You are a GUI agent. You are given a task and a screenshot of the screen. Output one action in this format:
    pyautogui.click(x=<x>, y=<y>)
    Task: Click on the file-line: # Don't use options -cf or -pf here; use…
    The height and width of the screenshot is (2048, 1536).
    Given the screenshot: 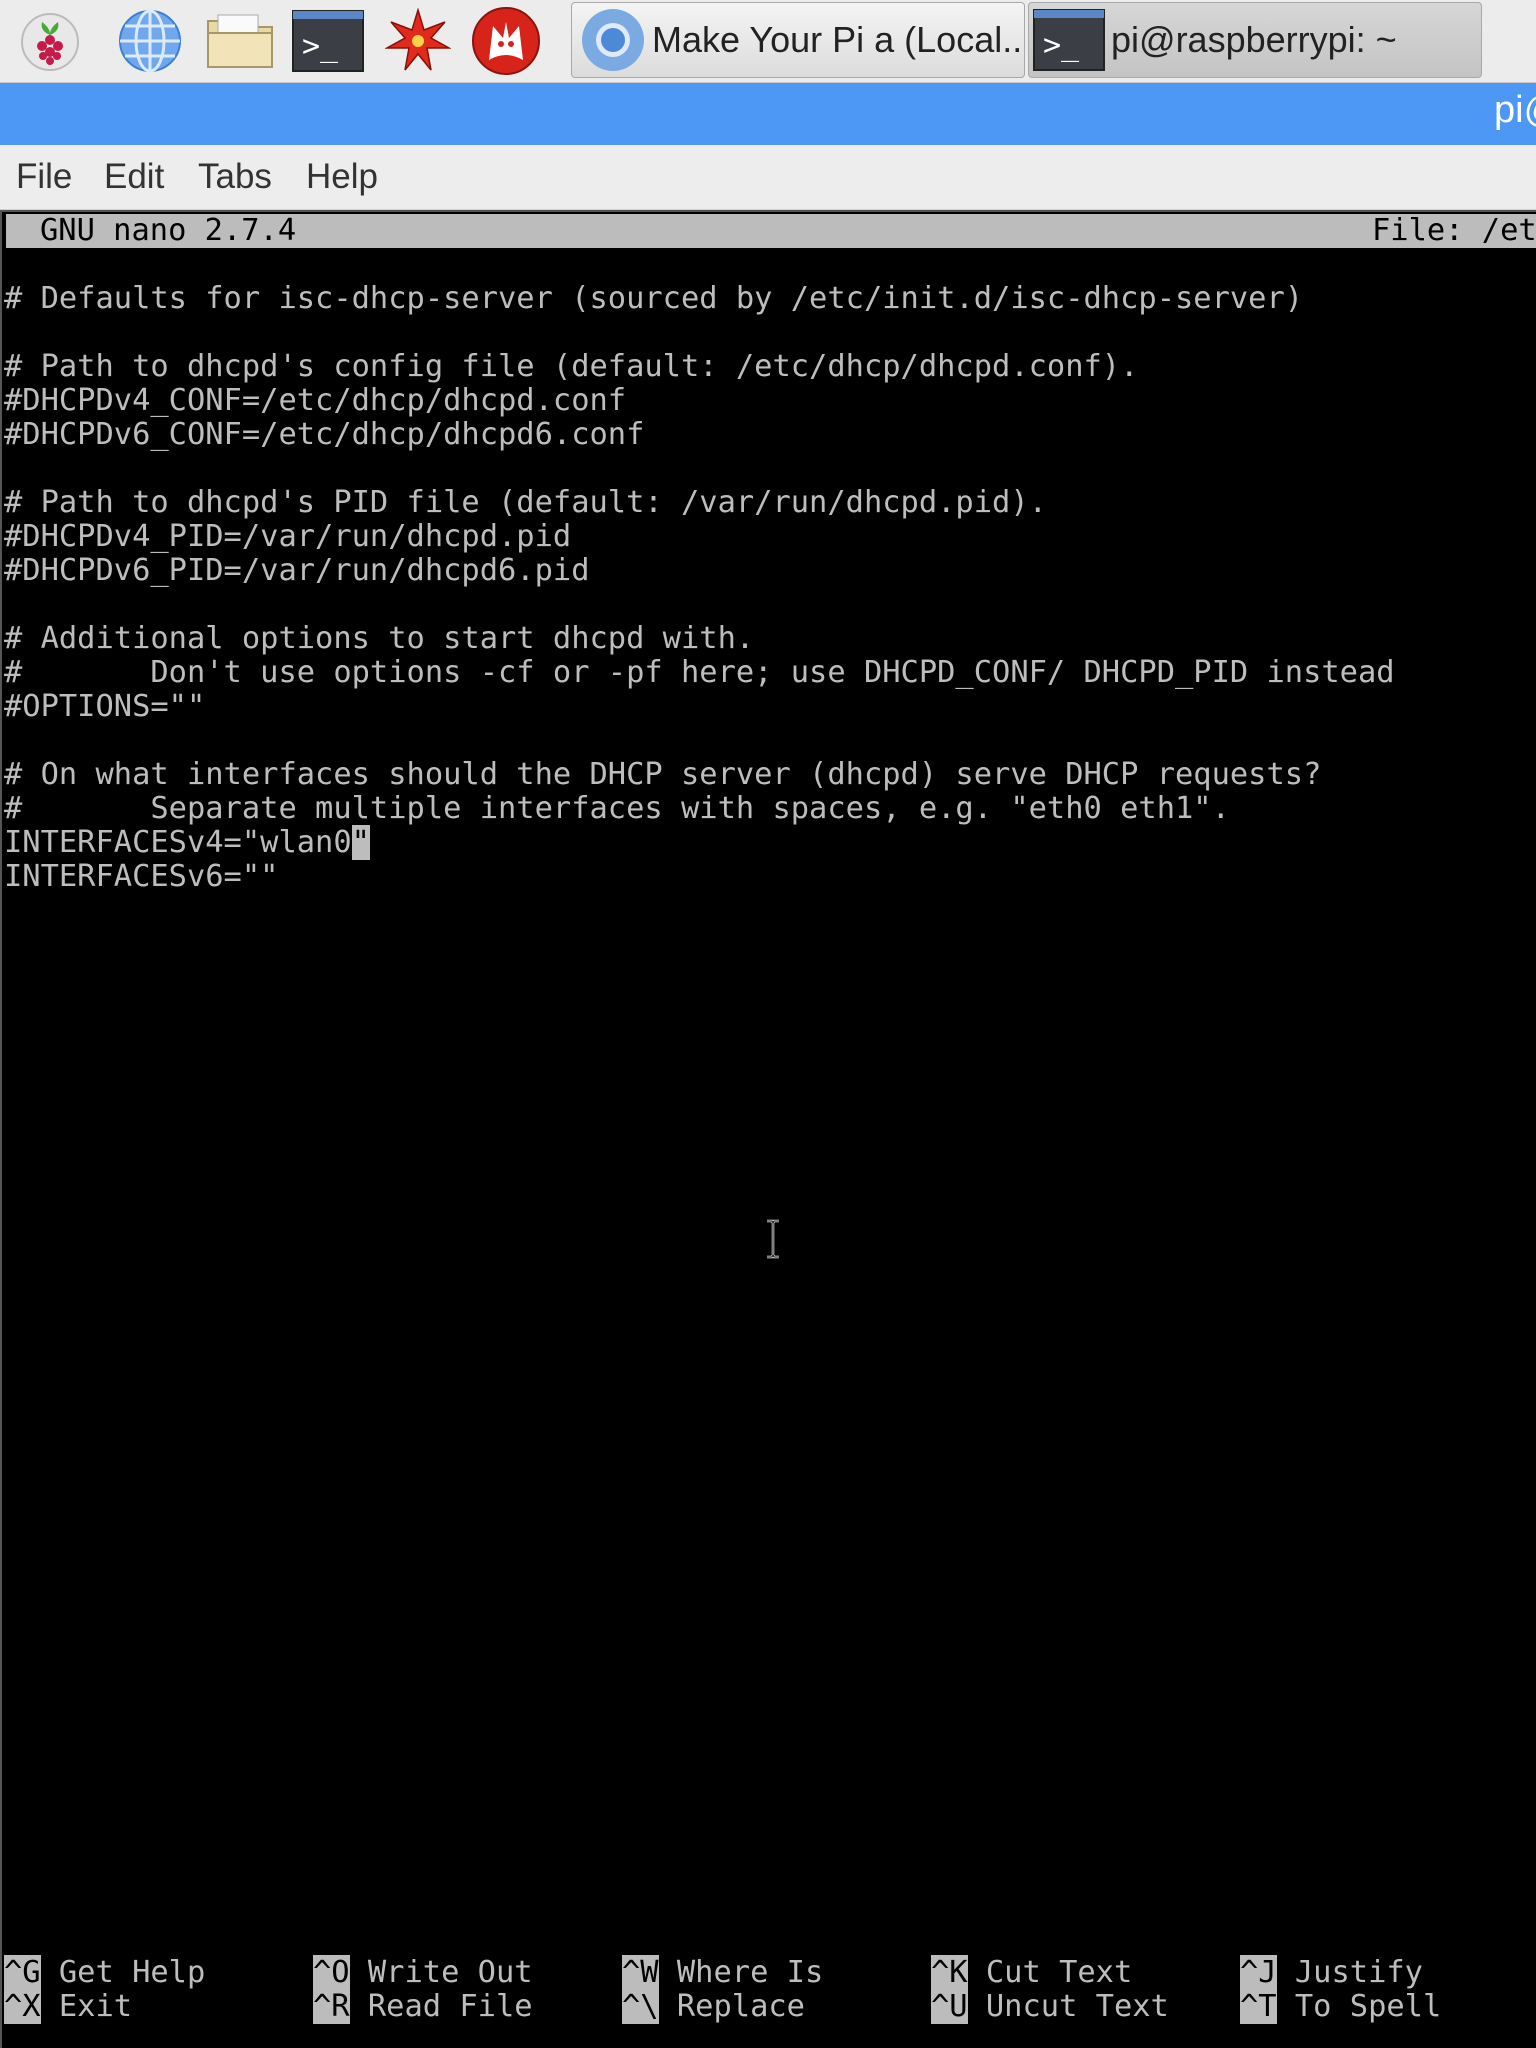 What is the action you would take?
    pyautogui.click(x=699, y=673)
    